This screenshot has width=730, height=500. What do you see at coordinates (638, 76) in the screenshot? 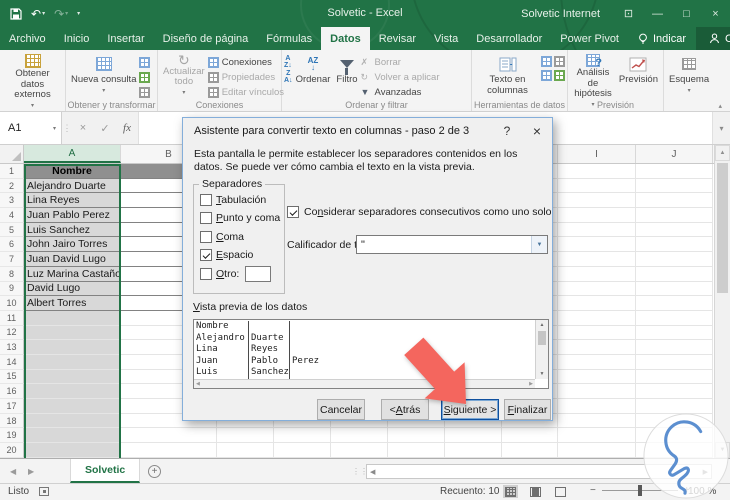
I see `forecast-sheet-button: Previsión` at bounding box center [638, 76].